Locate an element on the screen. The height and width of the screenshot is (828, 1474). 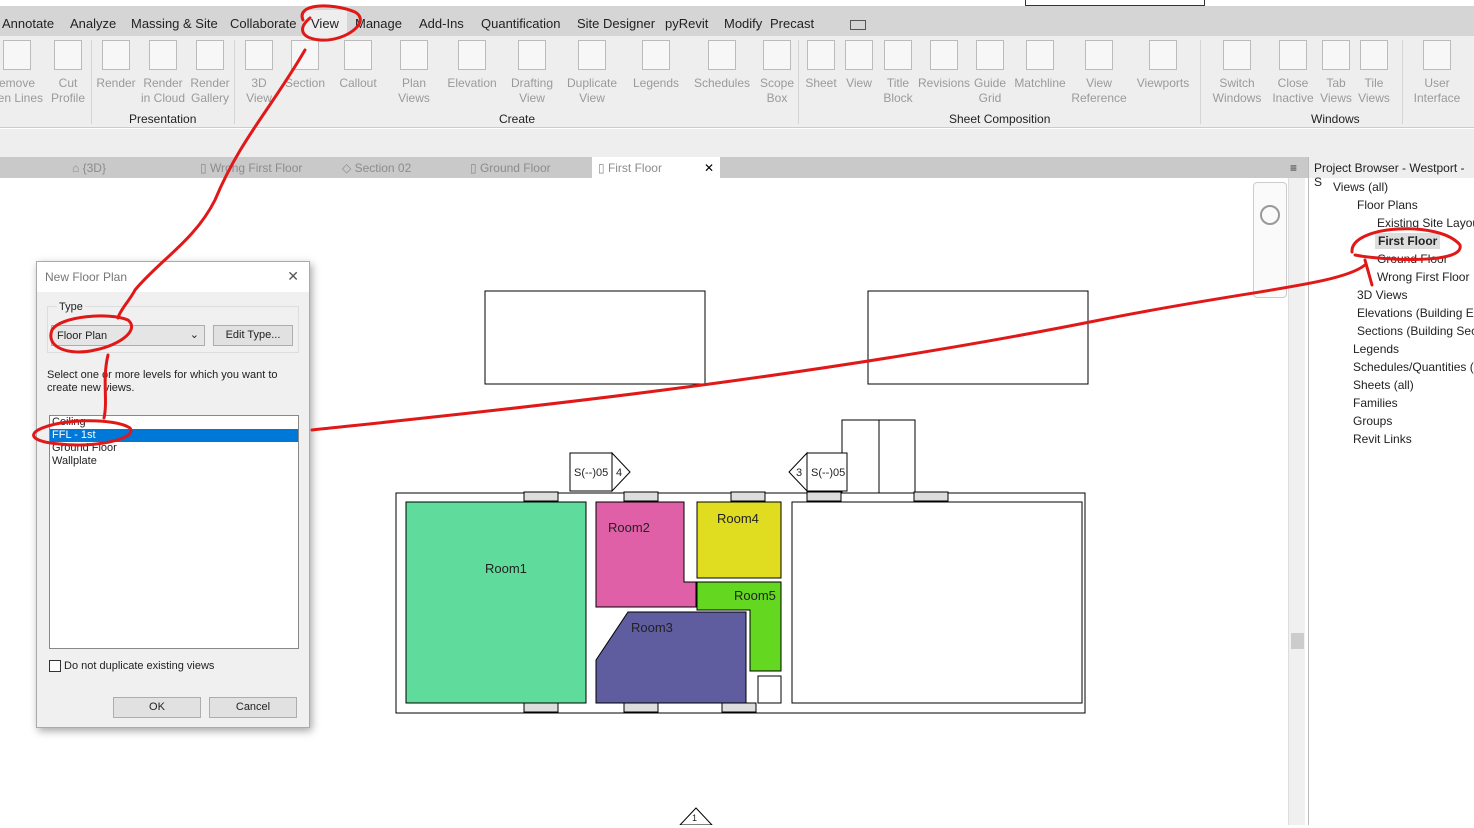
level-item: Ground Floor is located at coordinates (174, 448).